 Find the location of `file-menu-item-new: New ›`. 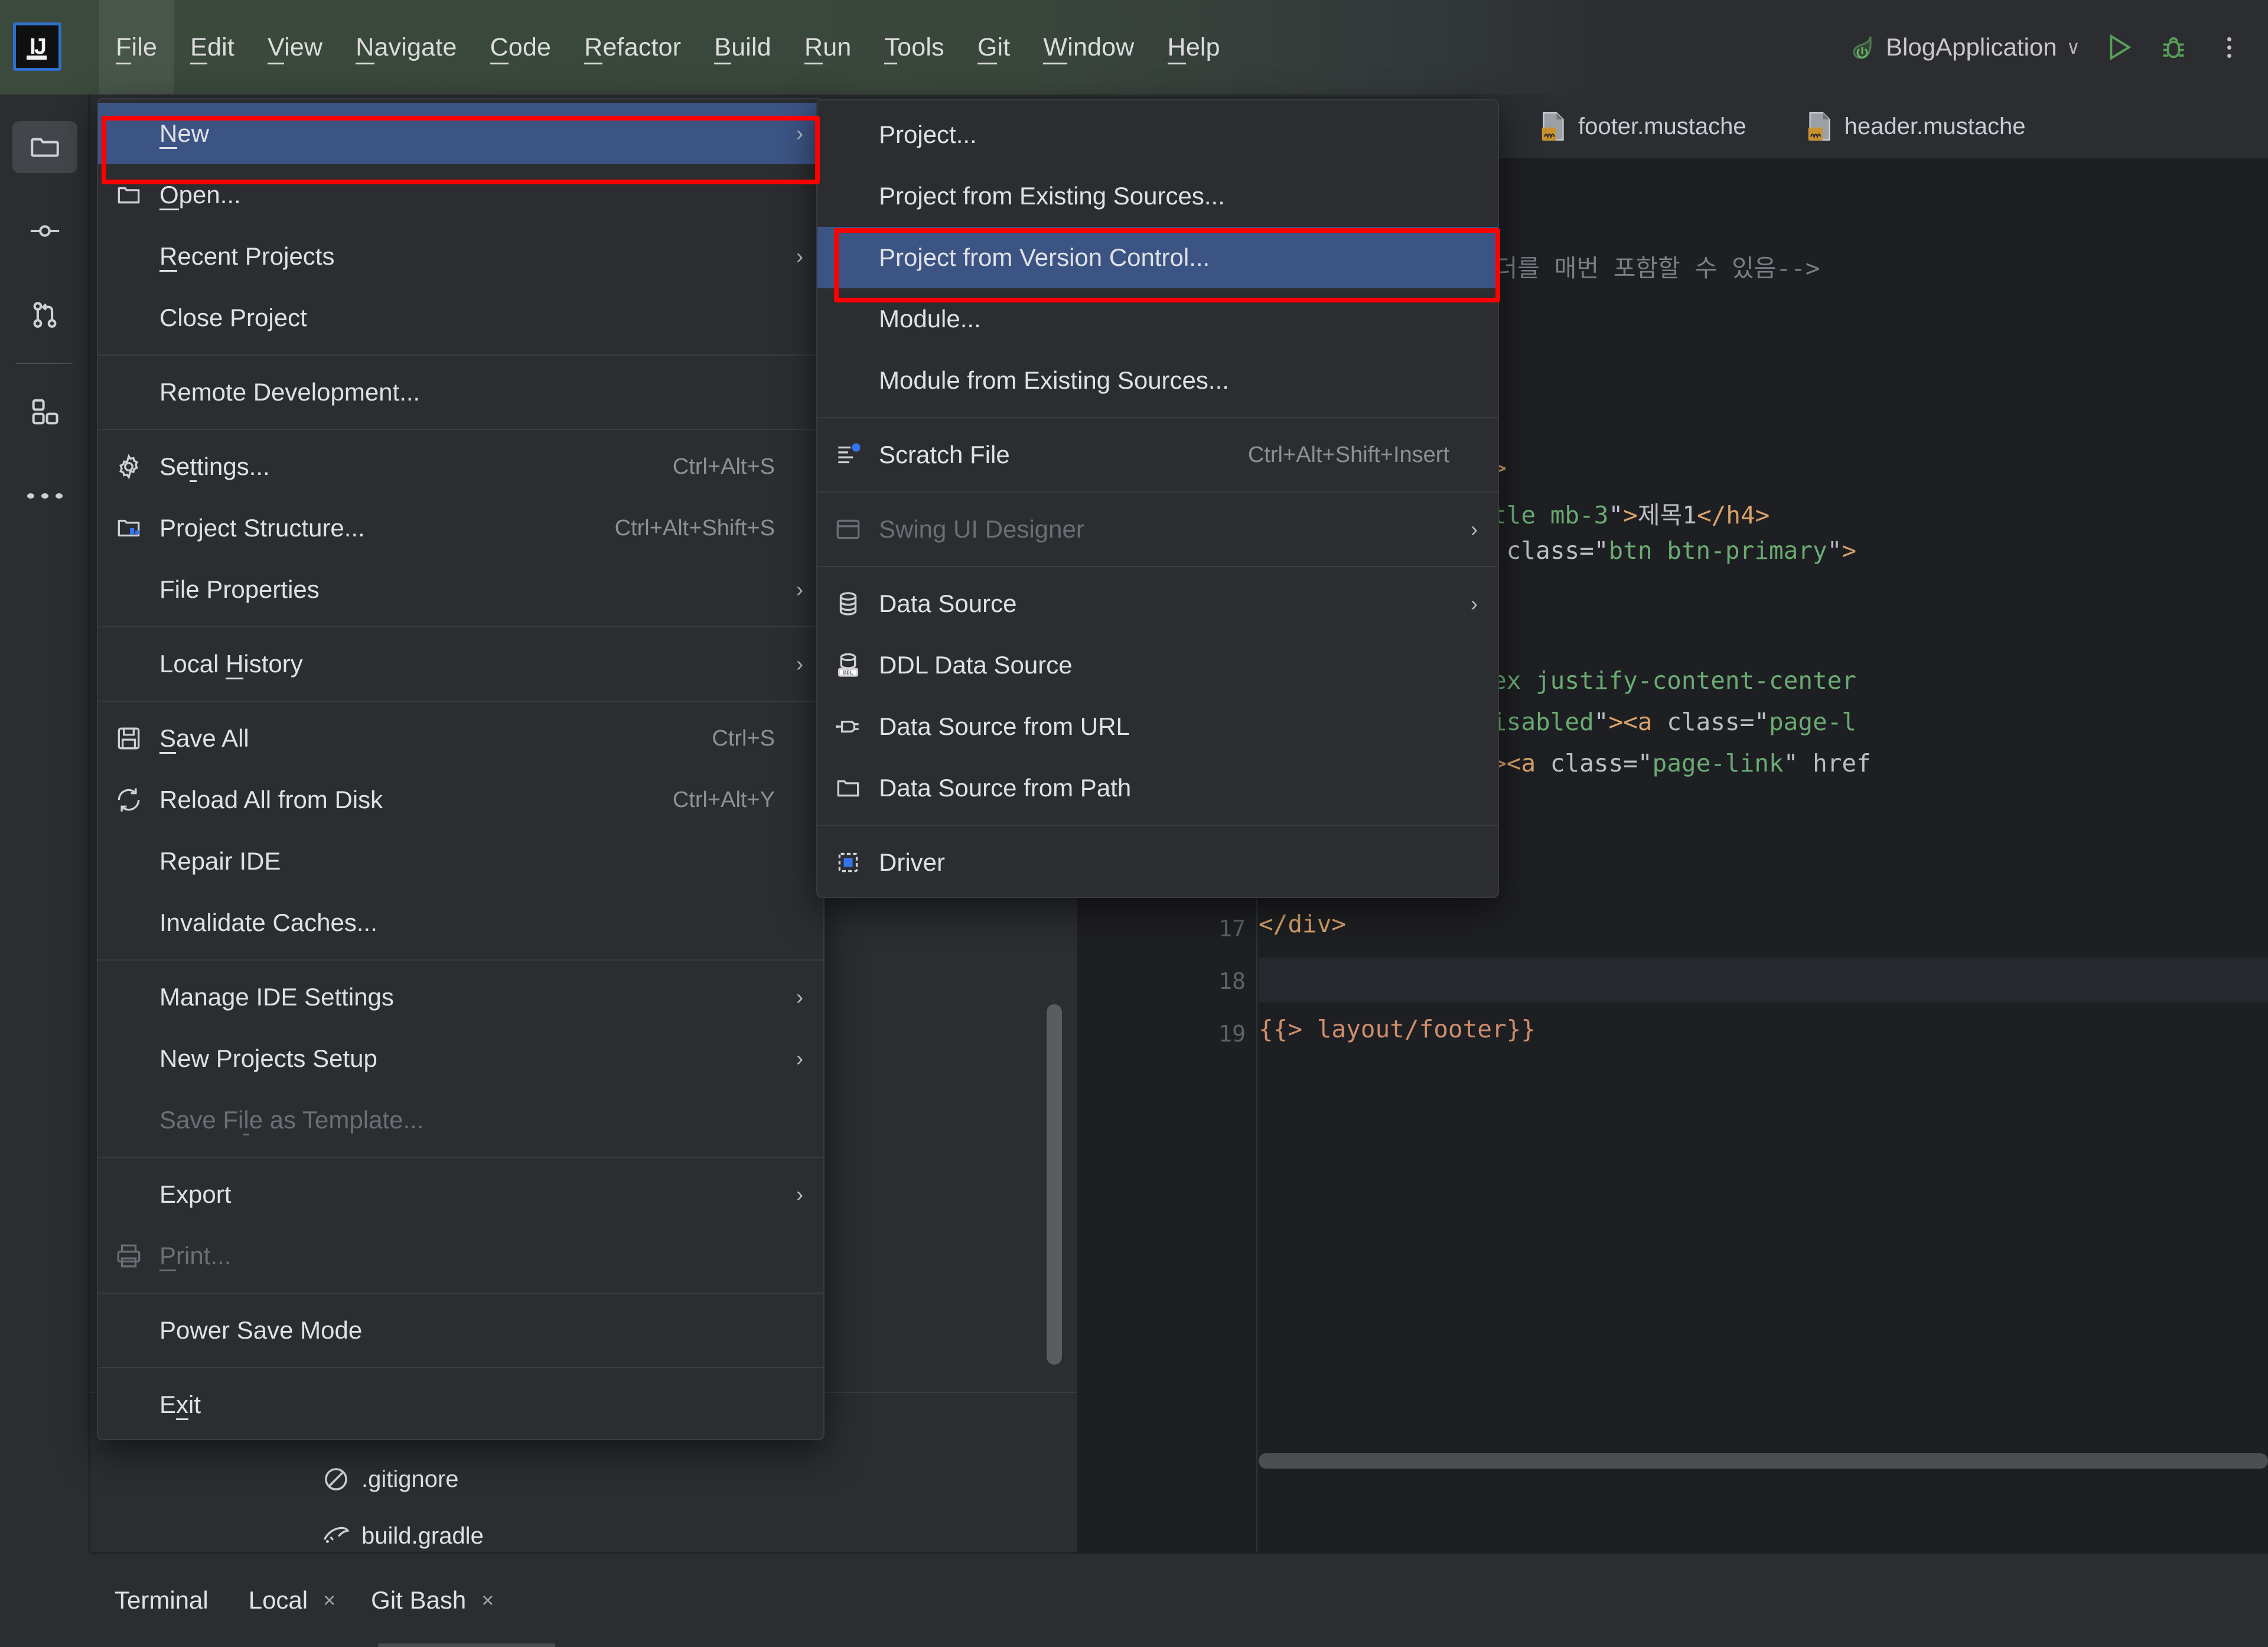

file-menu-item-new: New › is located at coordinates (460, 133).